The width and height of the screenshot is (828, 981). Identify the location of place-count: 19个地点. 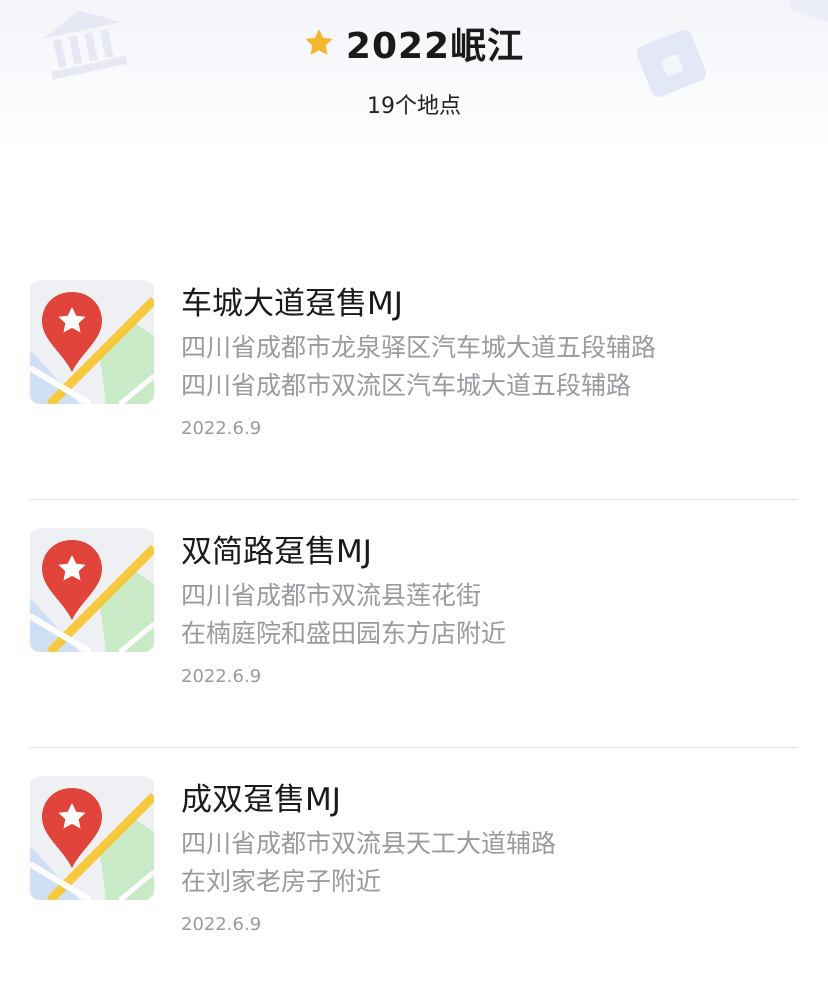
(414, 106).